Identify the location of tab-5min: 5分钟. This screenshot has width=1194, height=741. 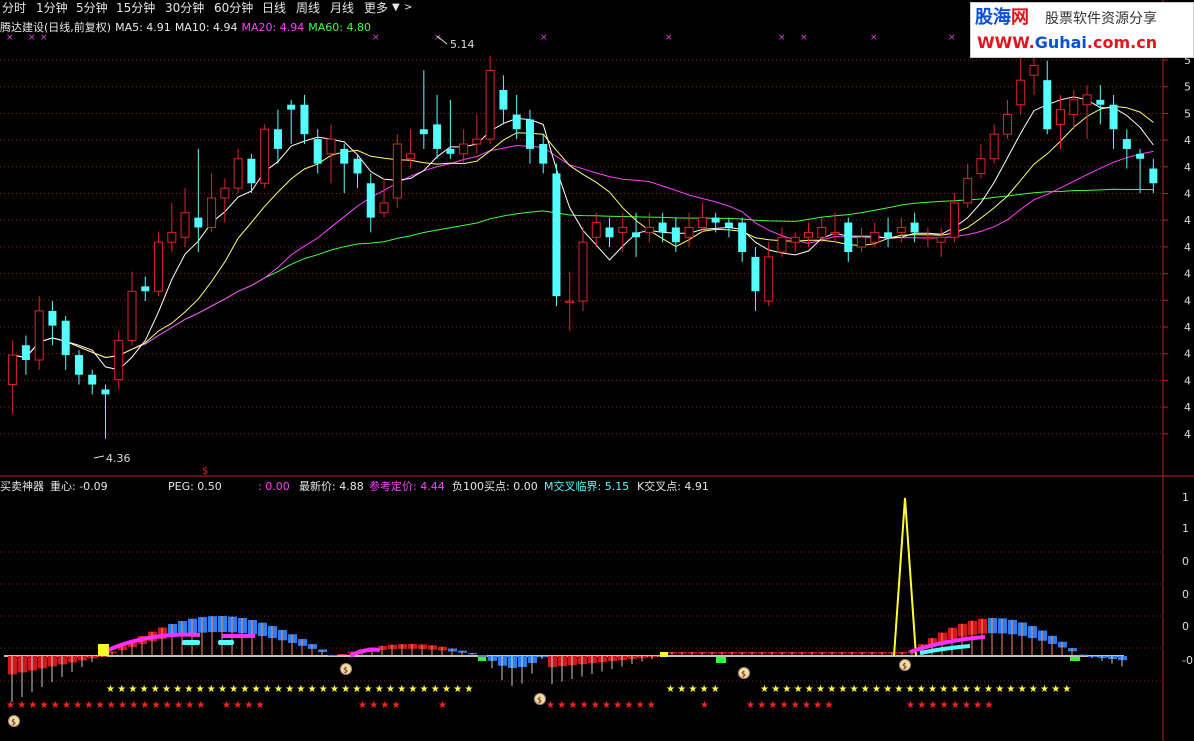
(92, 8).